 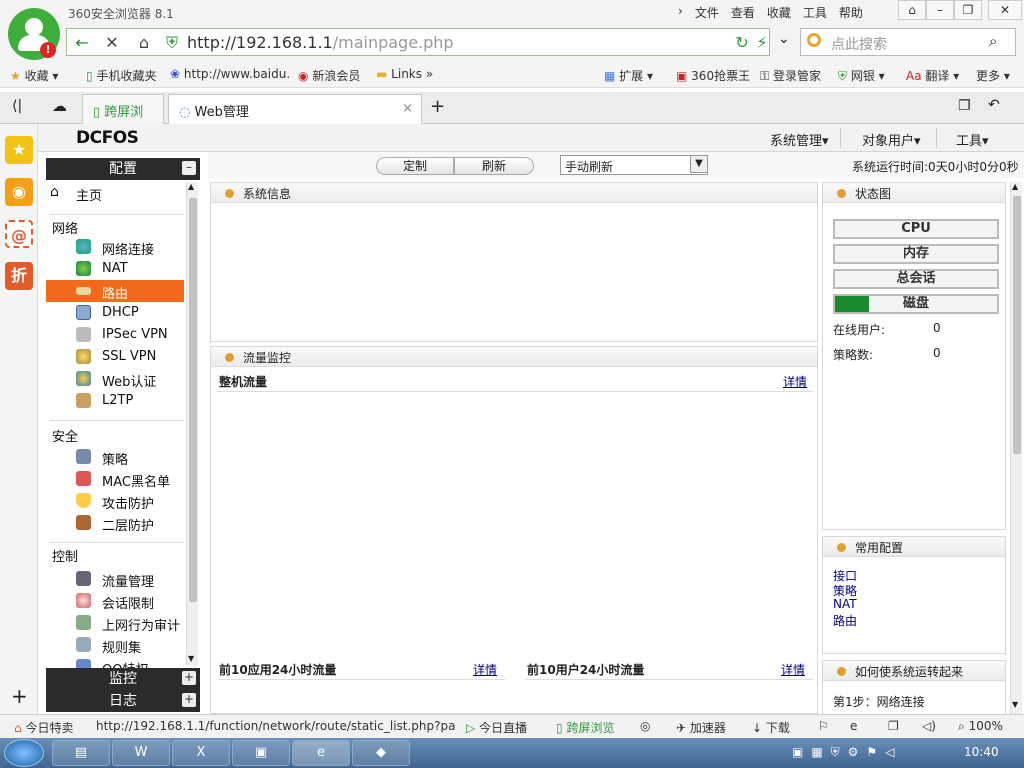 What do you see at coordinates (968, 10) in the screenshot?
I see `maximize-button: ❐` at bounding box center [968, 10].